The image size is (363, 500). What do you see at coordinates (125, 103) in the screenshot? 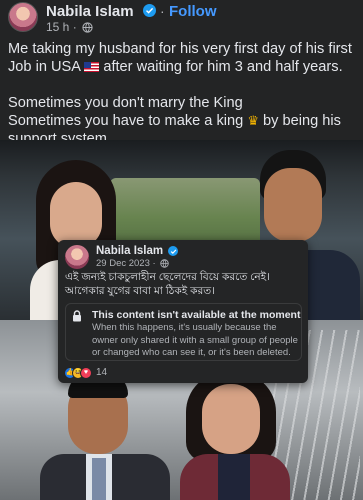
I see `caption-line-2: Sometimes you don't marry the King` at bounding box center [125, 103].